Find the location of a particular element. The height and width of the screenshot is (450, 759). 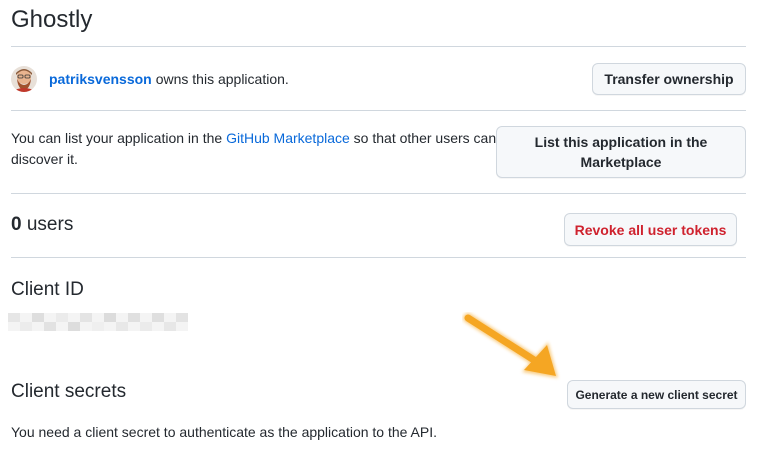

owner-username-link: patriksvensson is located at coordinates (100, 79).